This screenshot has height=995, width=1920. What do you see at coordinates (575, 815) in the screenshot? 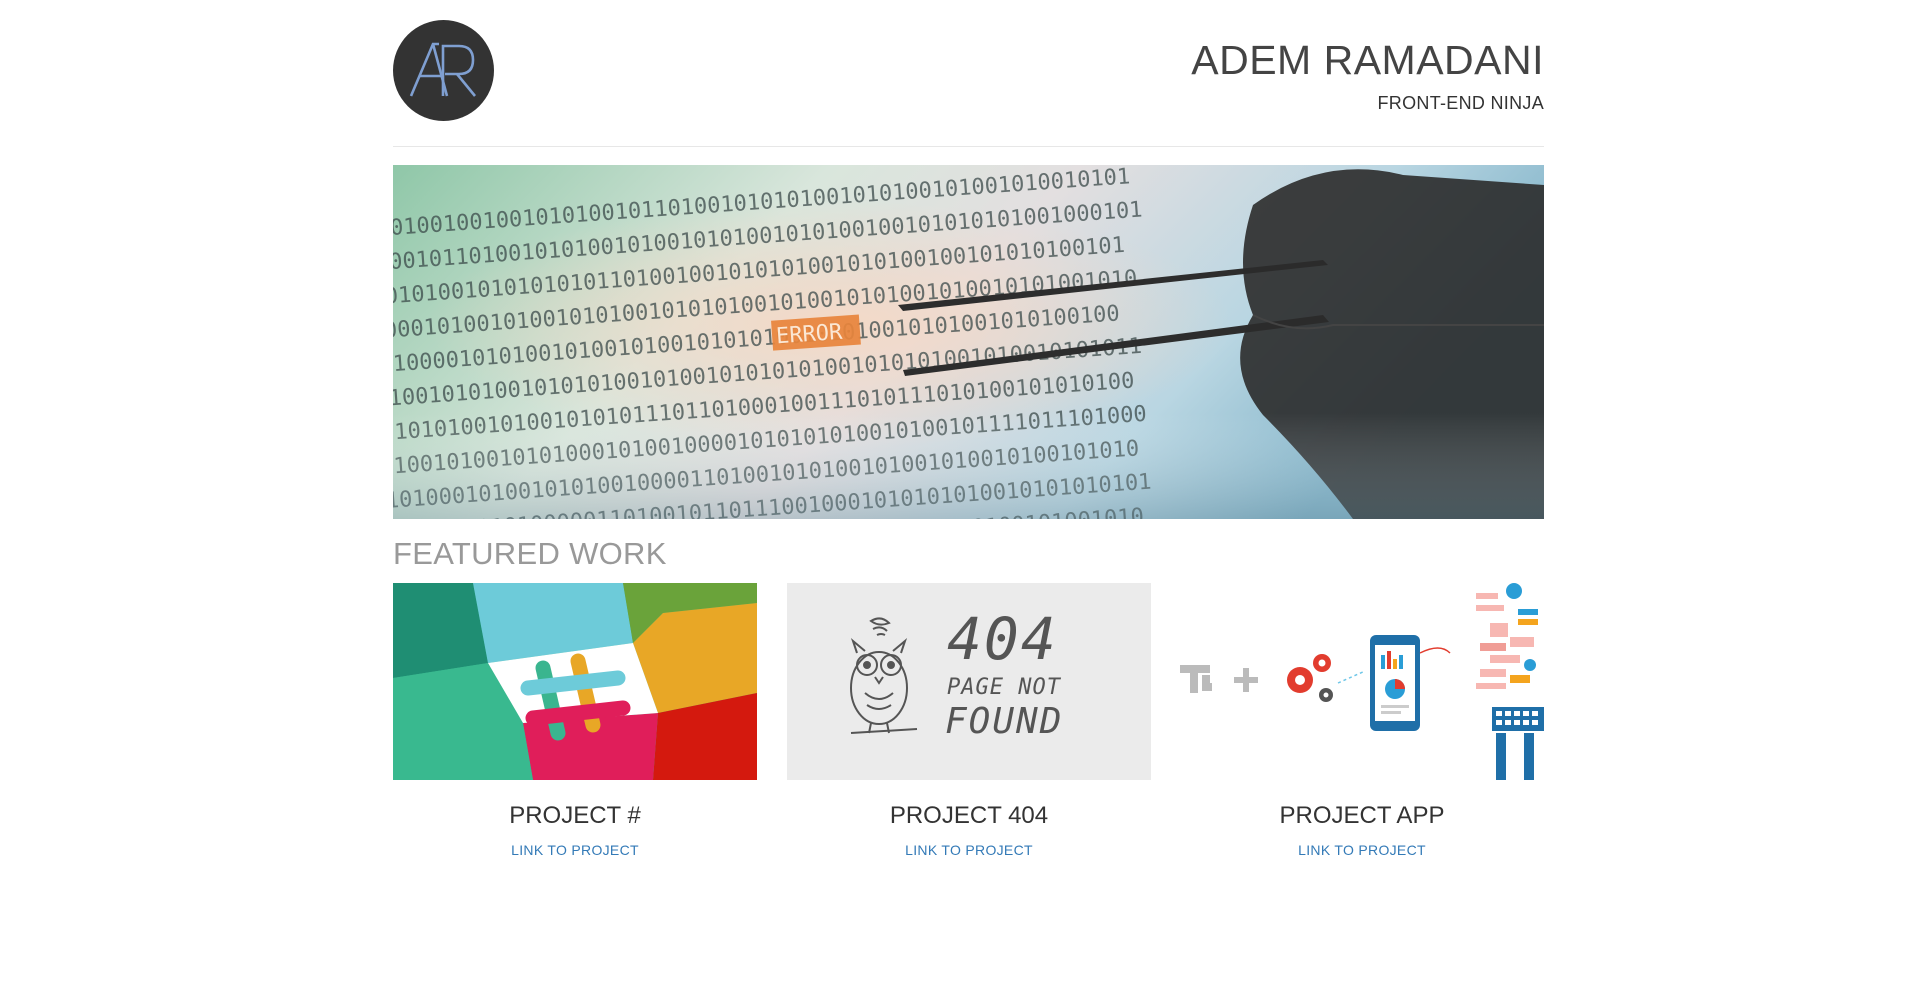
I see `project-title: PROJECT #` at bounding box center [575, 815].